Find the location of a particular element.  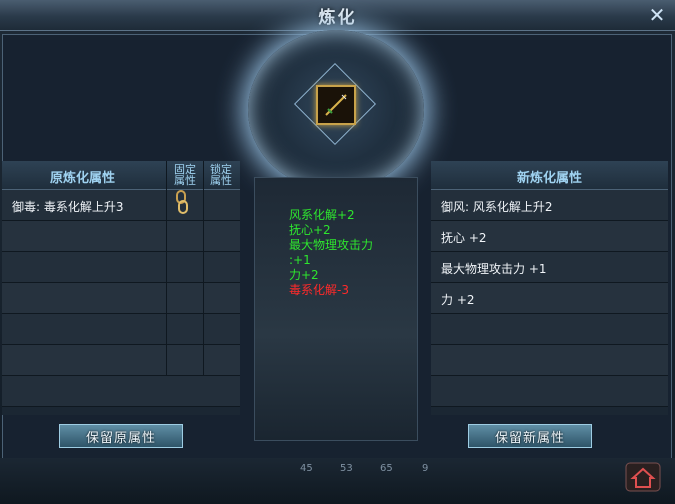

new-attribute-text: 最大物理攻击力 +1 is located at coordinates (494, 269).